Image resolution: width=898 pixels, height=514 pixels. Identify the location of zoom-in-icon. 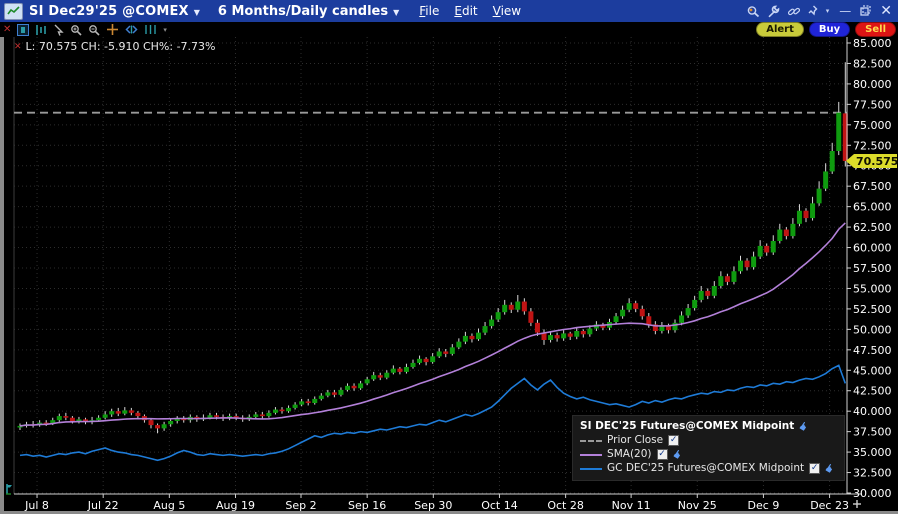
(76, 29).